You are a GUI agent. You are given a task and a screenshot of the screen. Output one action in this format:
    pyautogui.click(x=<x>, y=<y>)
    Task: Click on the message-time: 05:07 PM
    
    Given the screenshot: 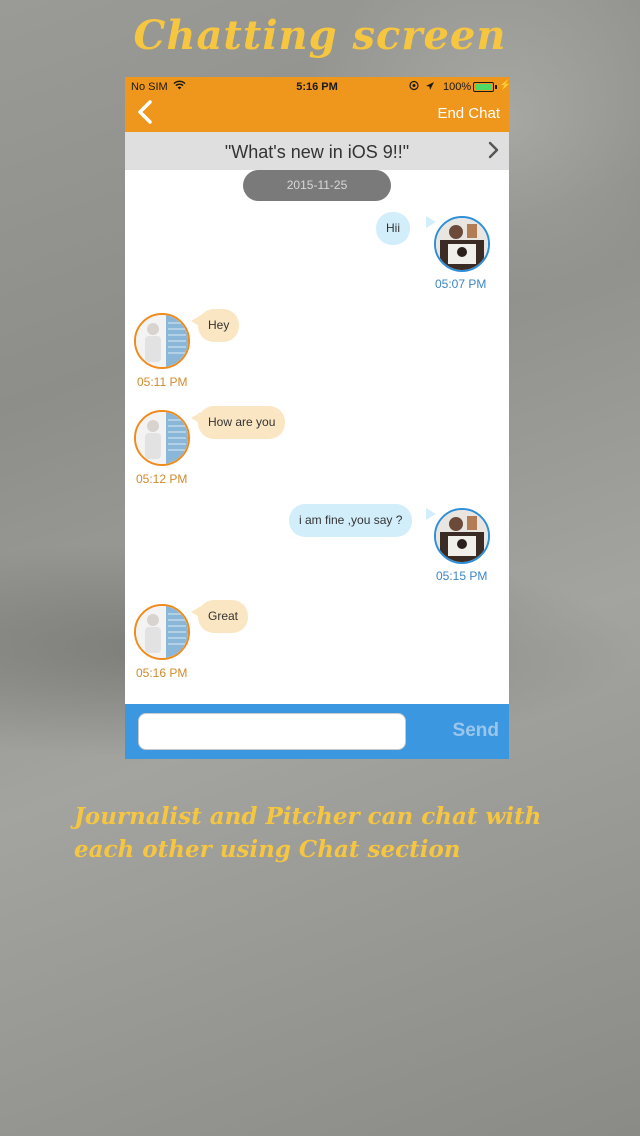 What is the action you would take?
    pyautogui.click(x=461, y=284)
    